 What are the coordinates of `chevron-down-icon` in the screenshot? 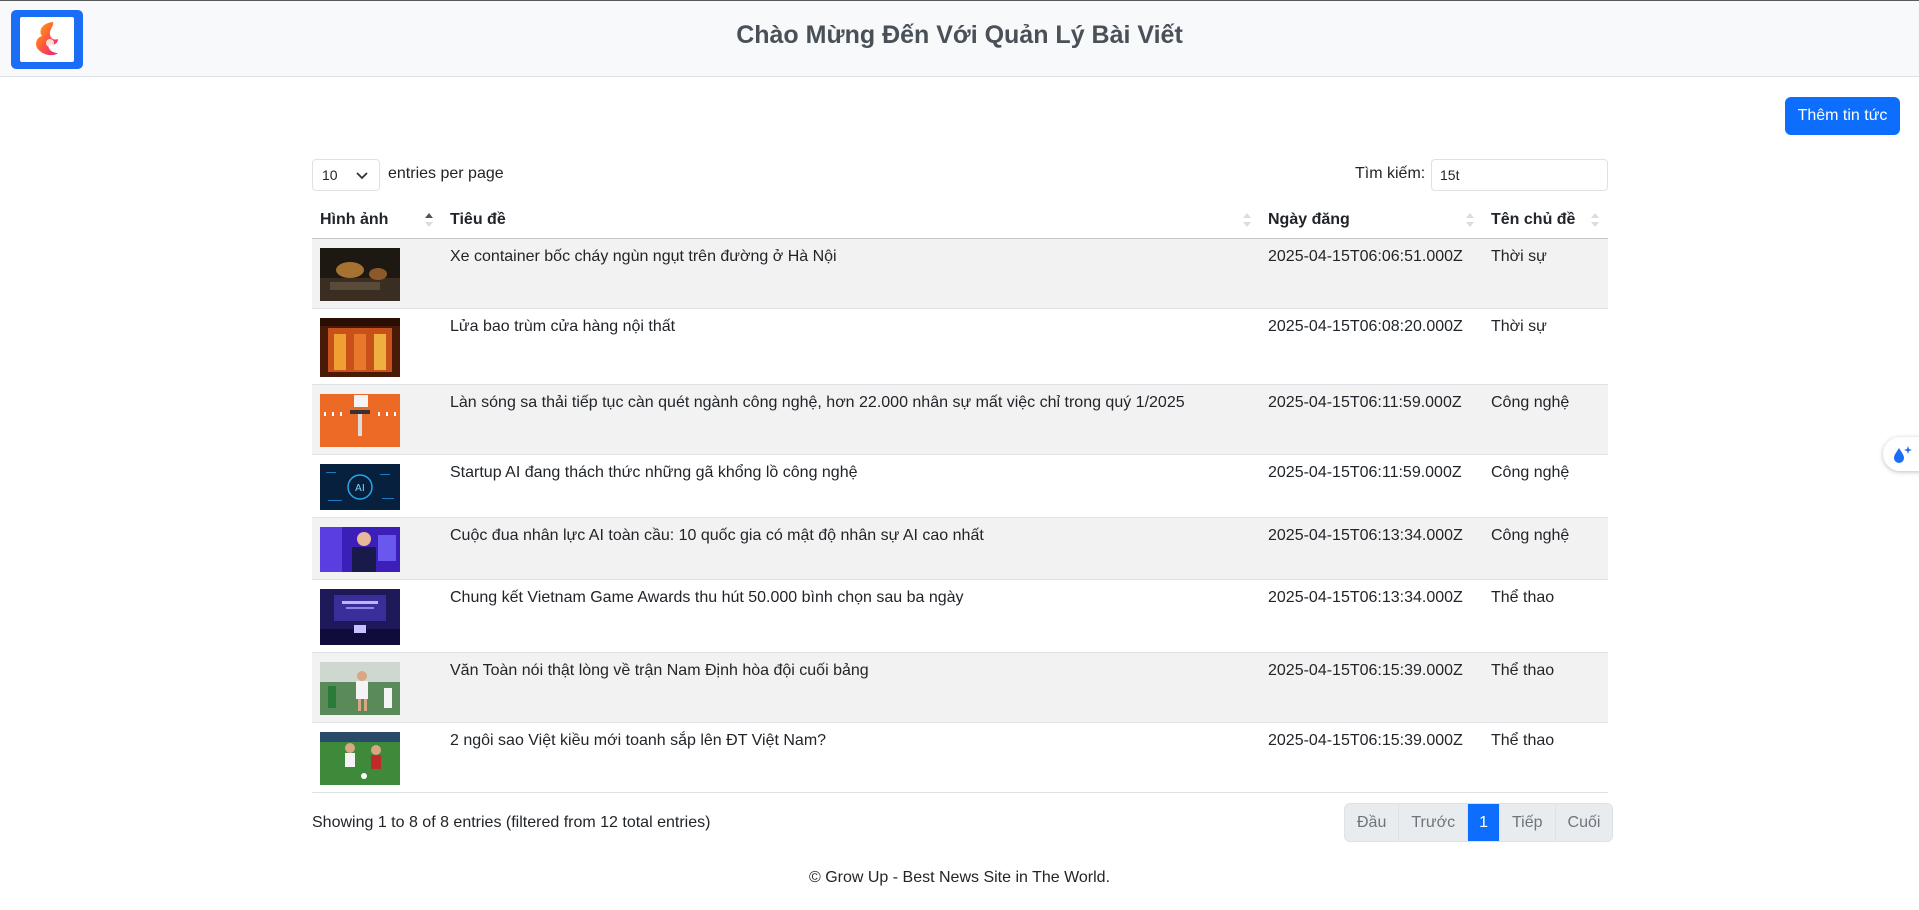 It's located at (362, 176).